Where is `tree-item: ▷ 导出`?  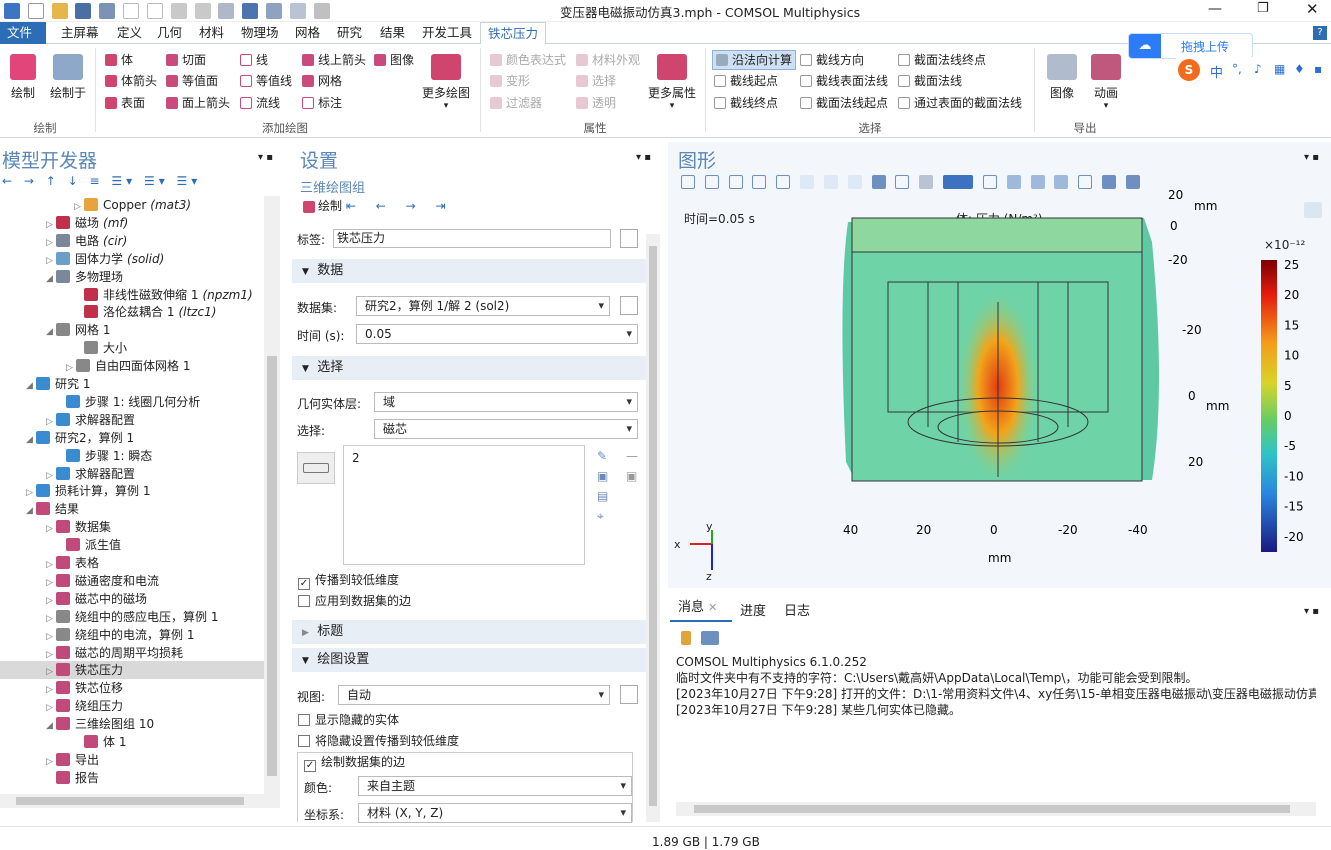 tree-item: ▷ 导出 is located at coordinates (132, 760).